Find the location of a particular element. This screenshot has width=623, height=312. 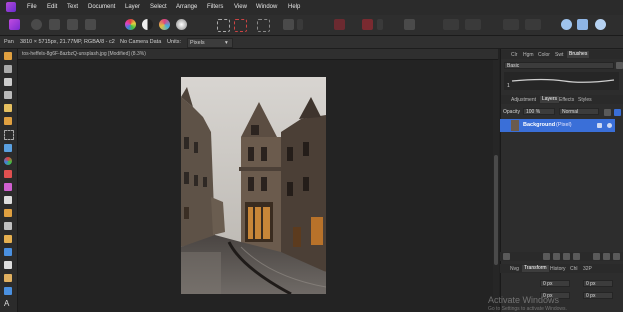

tone-mapping-persona-icon is located at coordinates (72, 24).